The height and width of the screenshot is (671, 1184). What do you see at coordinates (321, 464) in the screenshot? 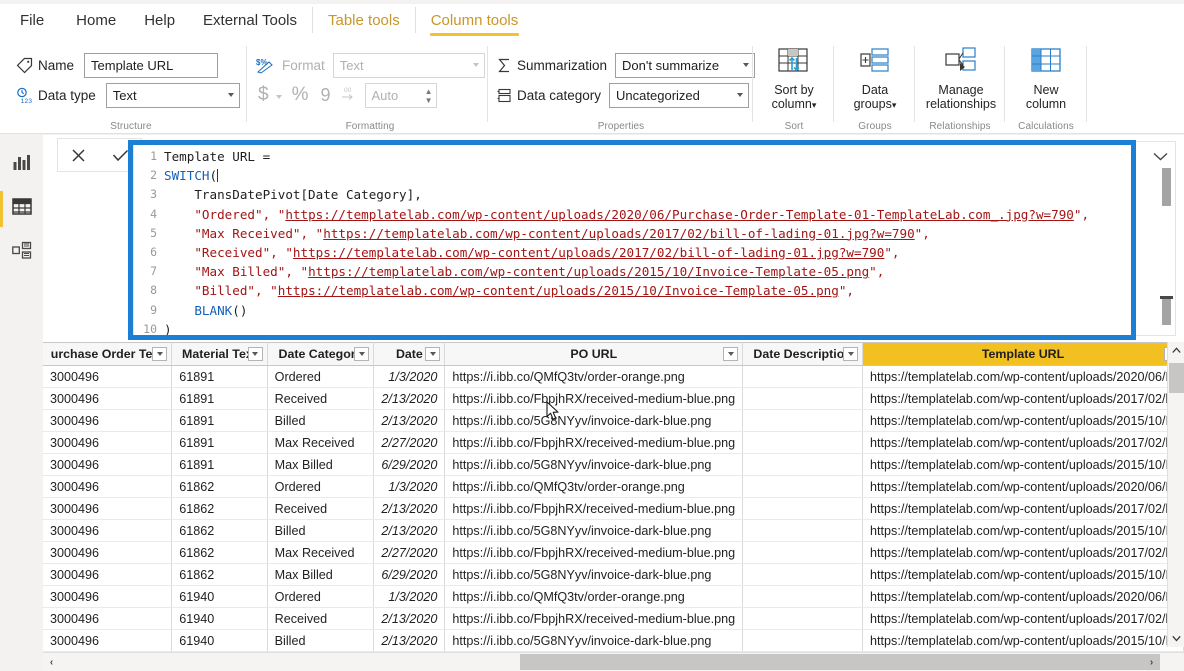
I see `cell-date_category: Max Billed` at bounding box center [321, 464].